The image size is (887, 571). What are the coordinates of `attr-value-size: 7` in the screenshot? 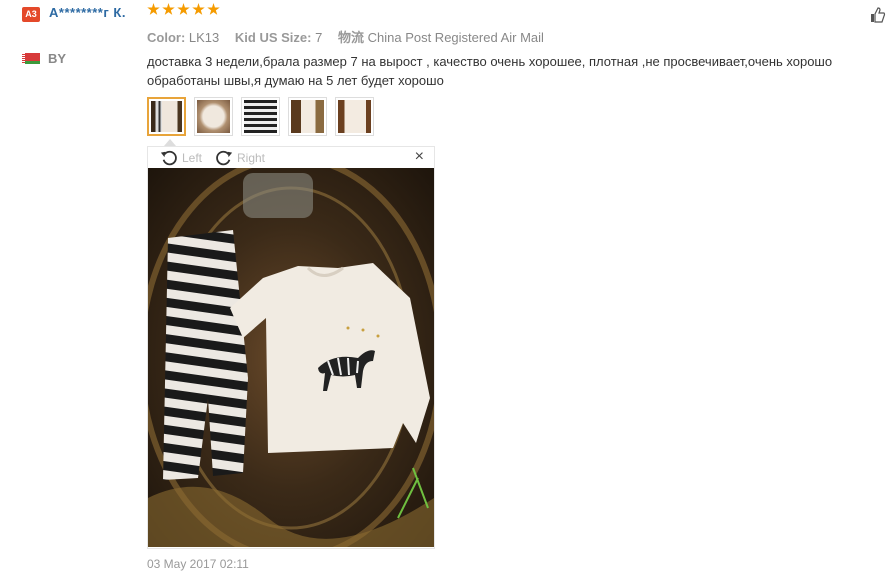 It's located at (319, 37).